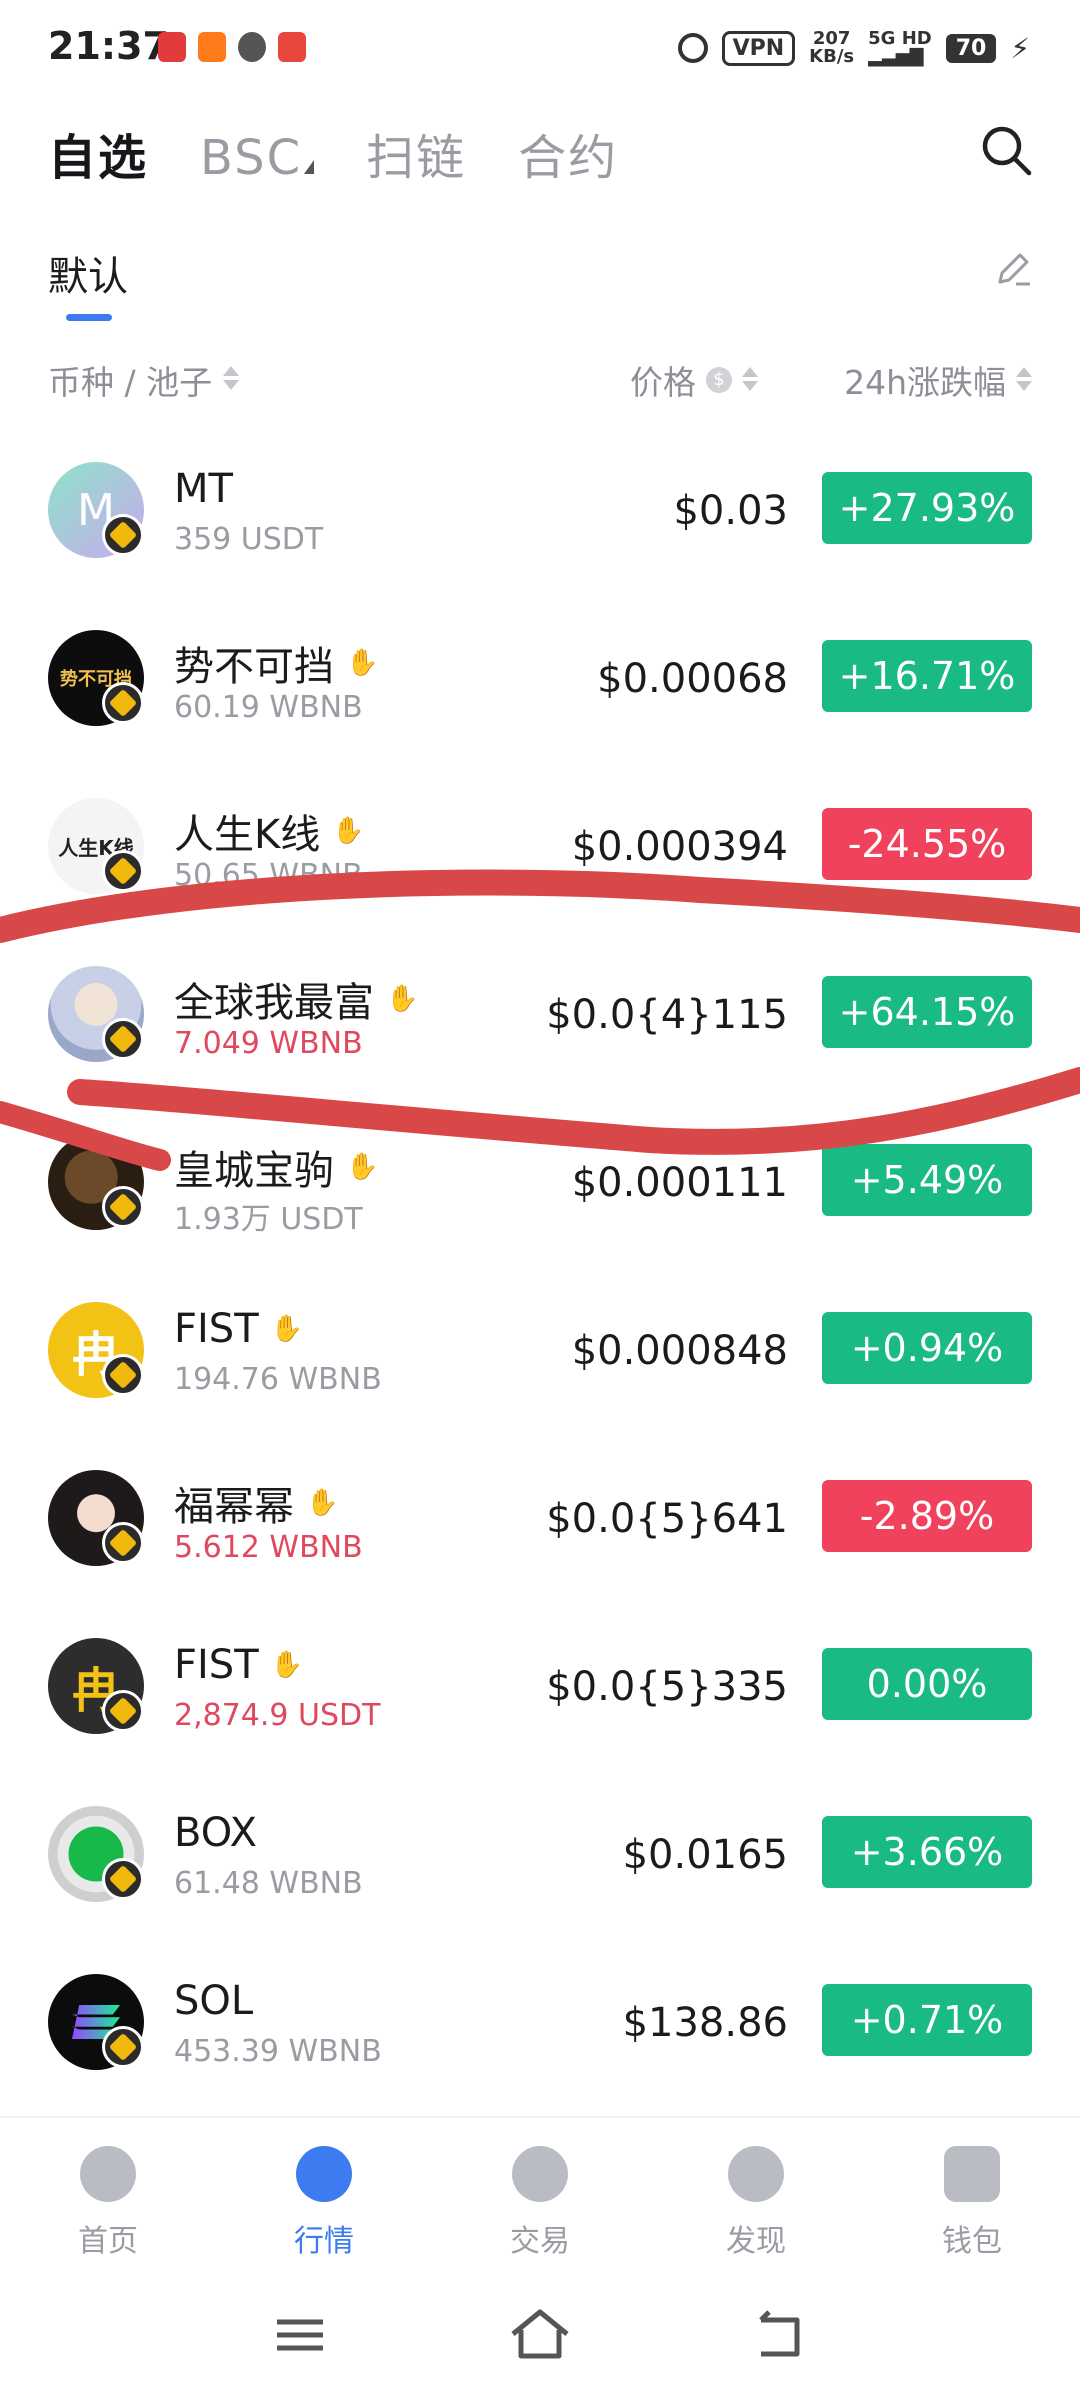 This screenshot has height=2400, width=1080. I want to click on nav-trade-label: 交易, so click(540, 2241).